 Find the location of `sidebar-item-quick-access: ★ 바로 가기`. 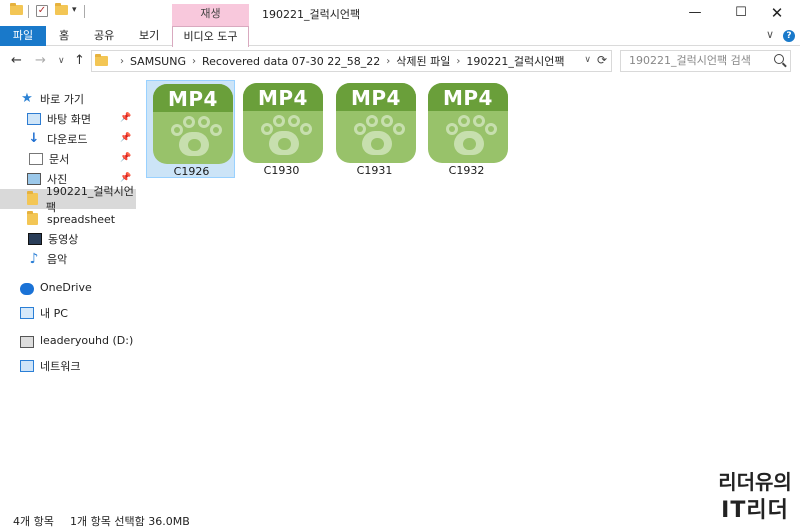

sidebar-item-quick-access: ★ 바로 가기 is located at coordinates (68, 99).